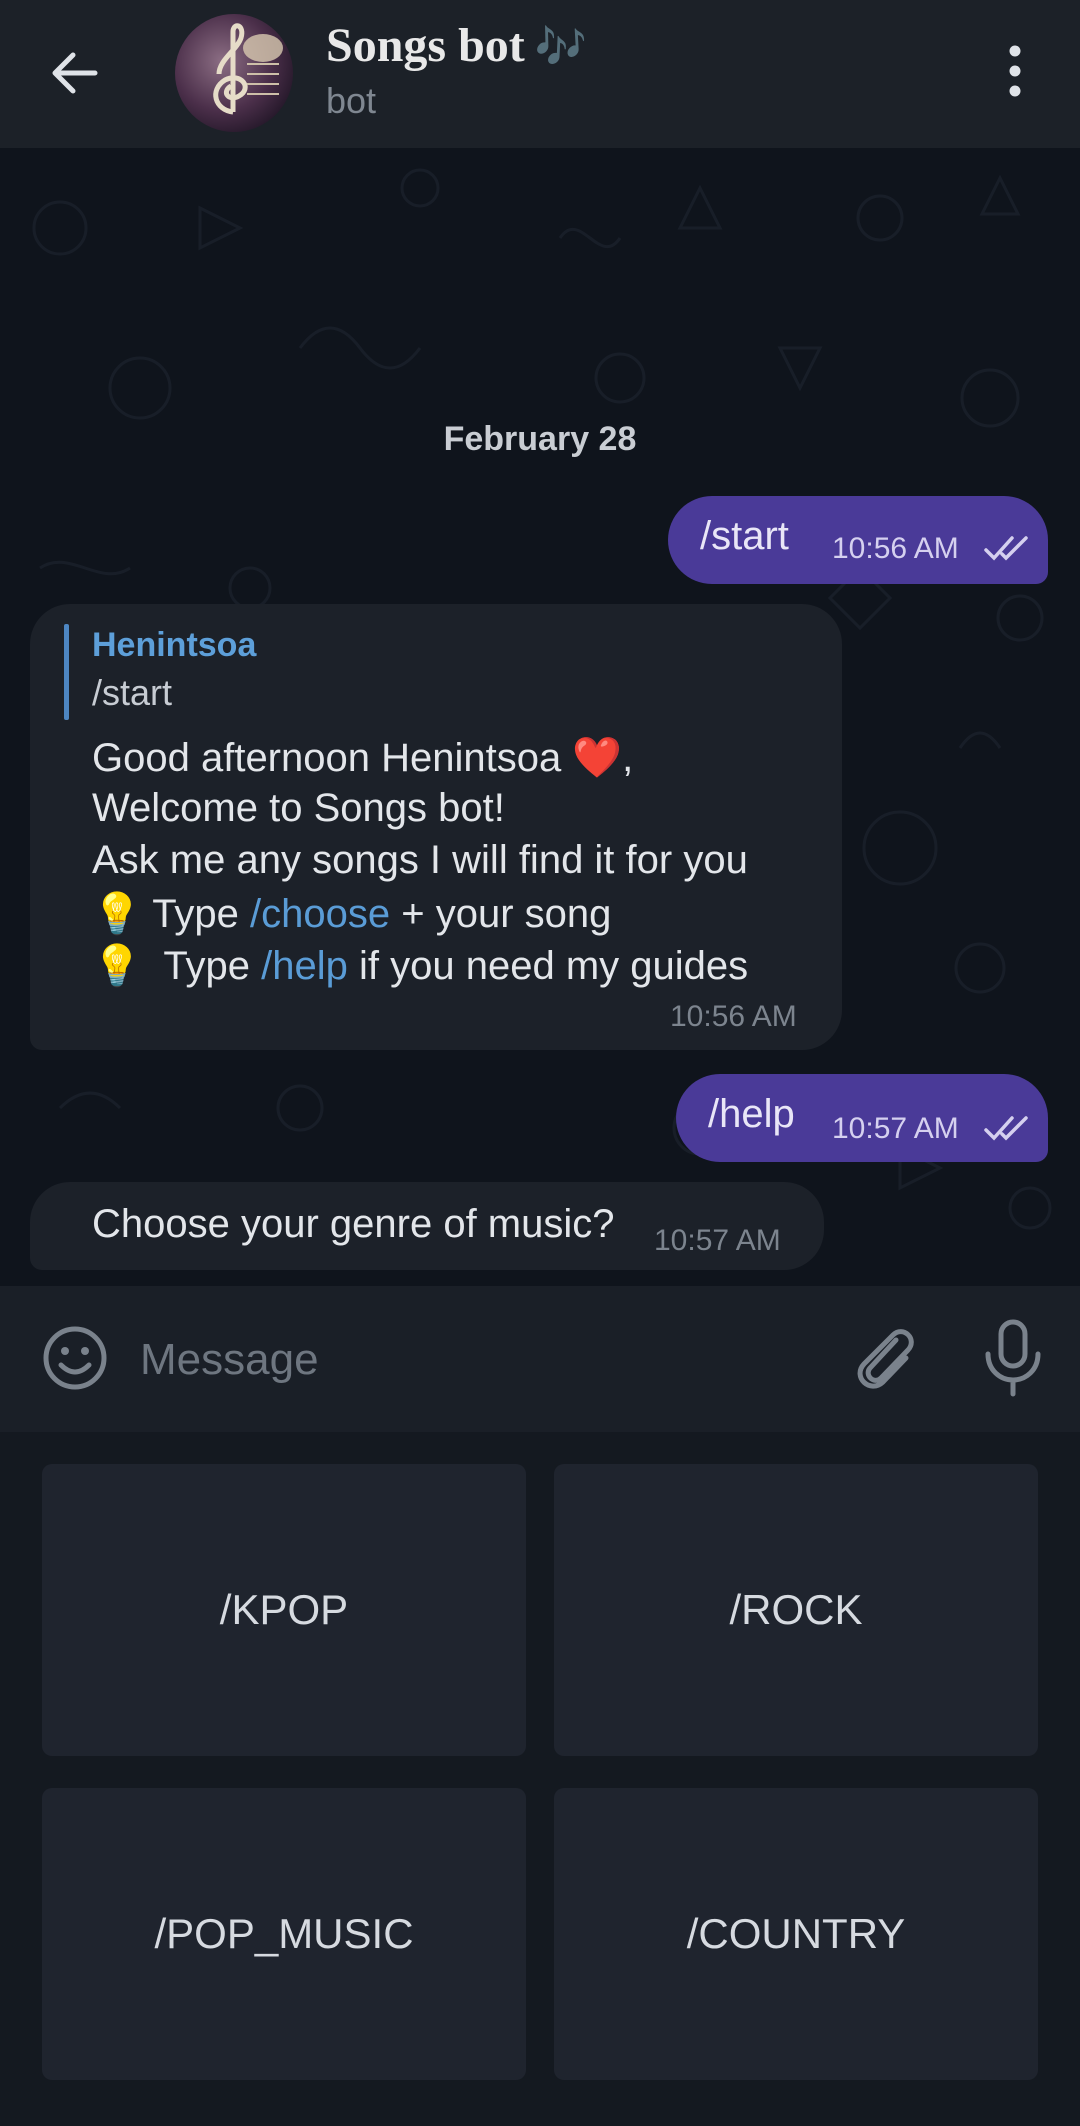 The image size is (1080, 2126). I want to click on chat-subtitle: bot, so click(351, 100).